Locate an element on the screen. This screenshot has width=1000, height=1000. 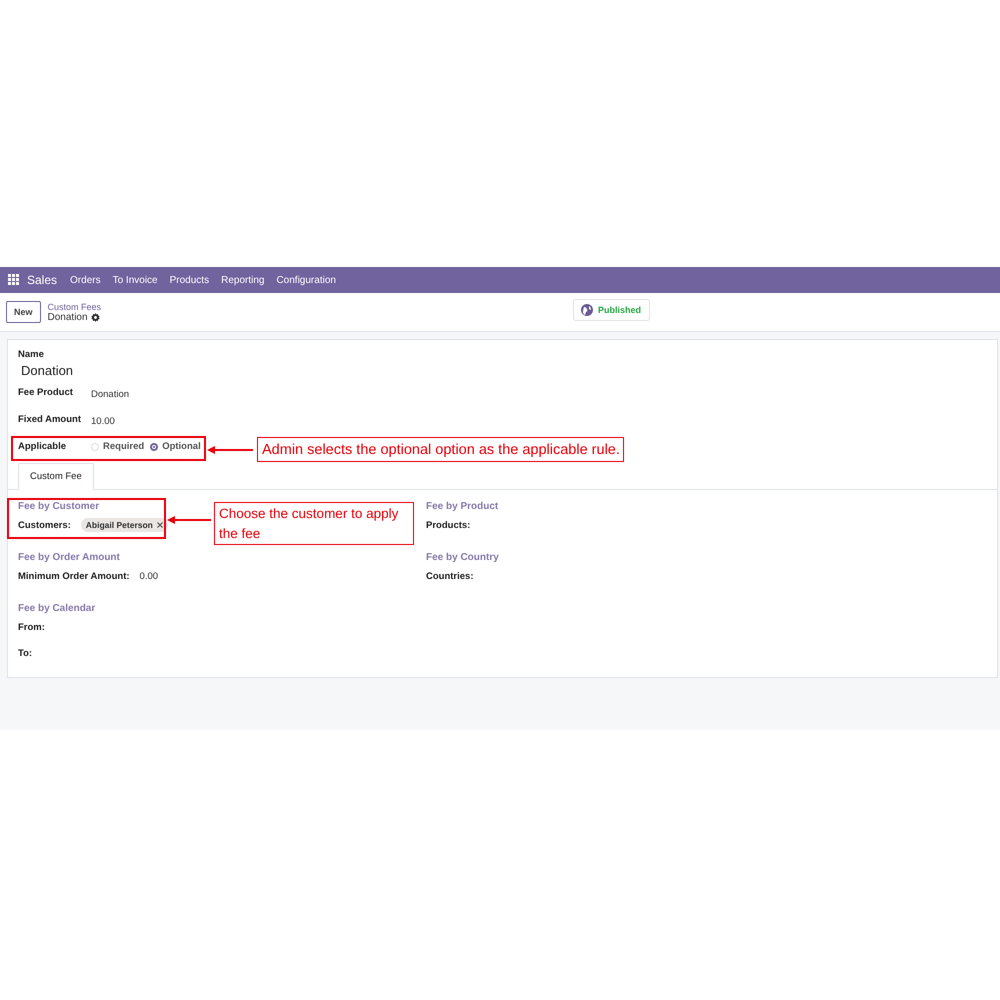
field-label: Applicable is located at coordinates (43, 446).